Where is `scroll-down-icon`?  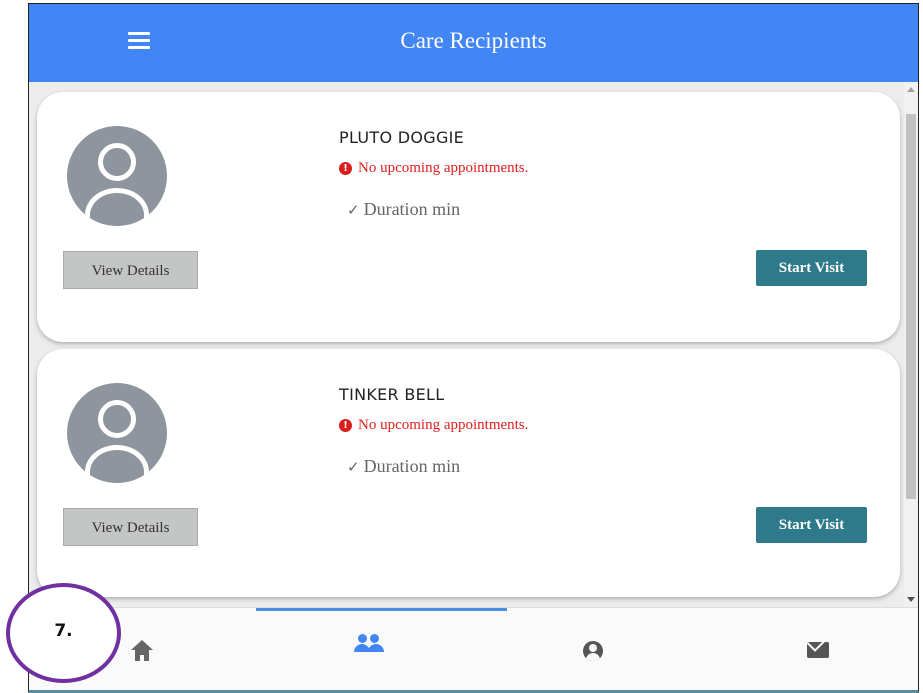
scroll-down-icon is located at coordinates (911, 599).